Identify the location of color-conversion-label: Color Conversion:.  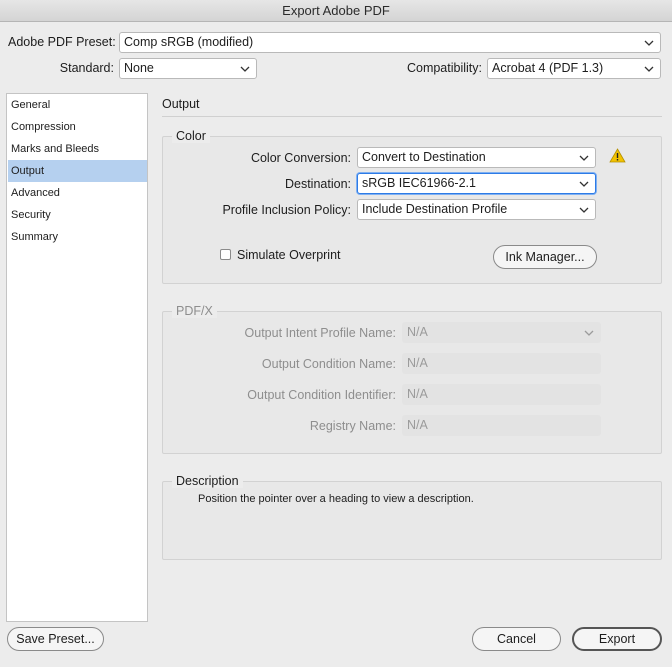
(300, 158).